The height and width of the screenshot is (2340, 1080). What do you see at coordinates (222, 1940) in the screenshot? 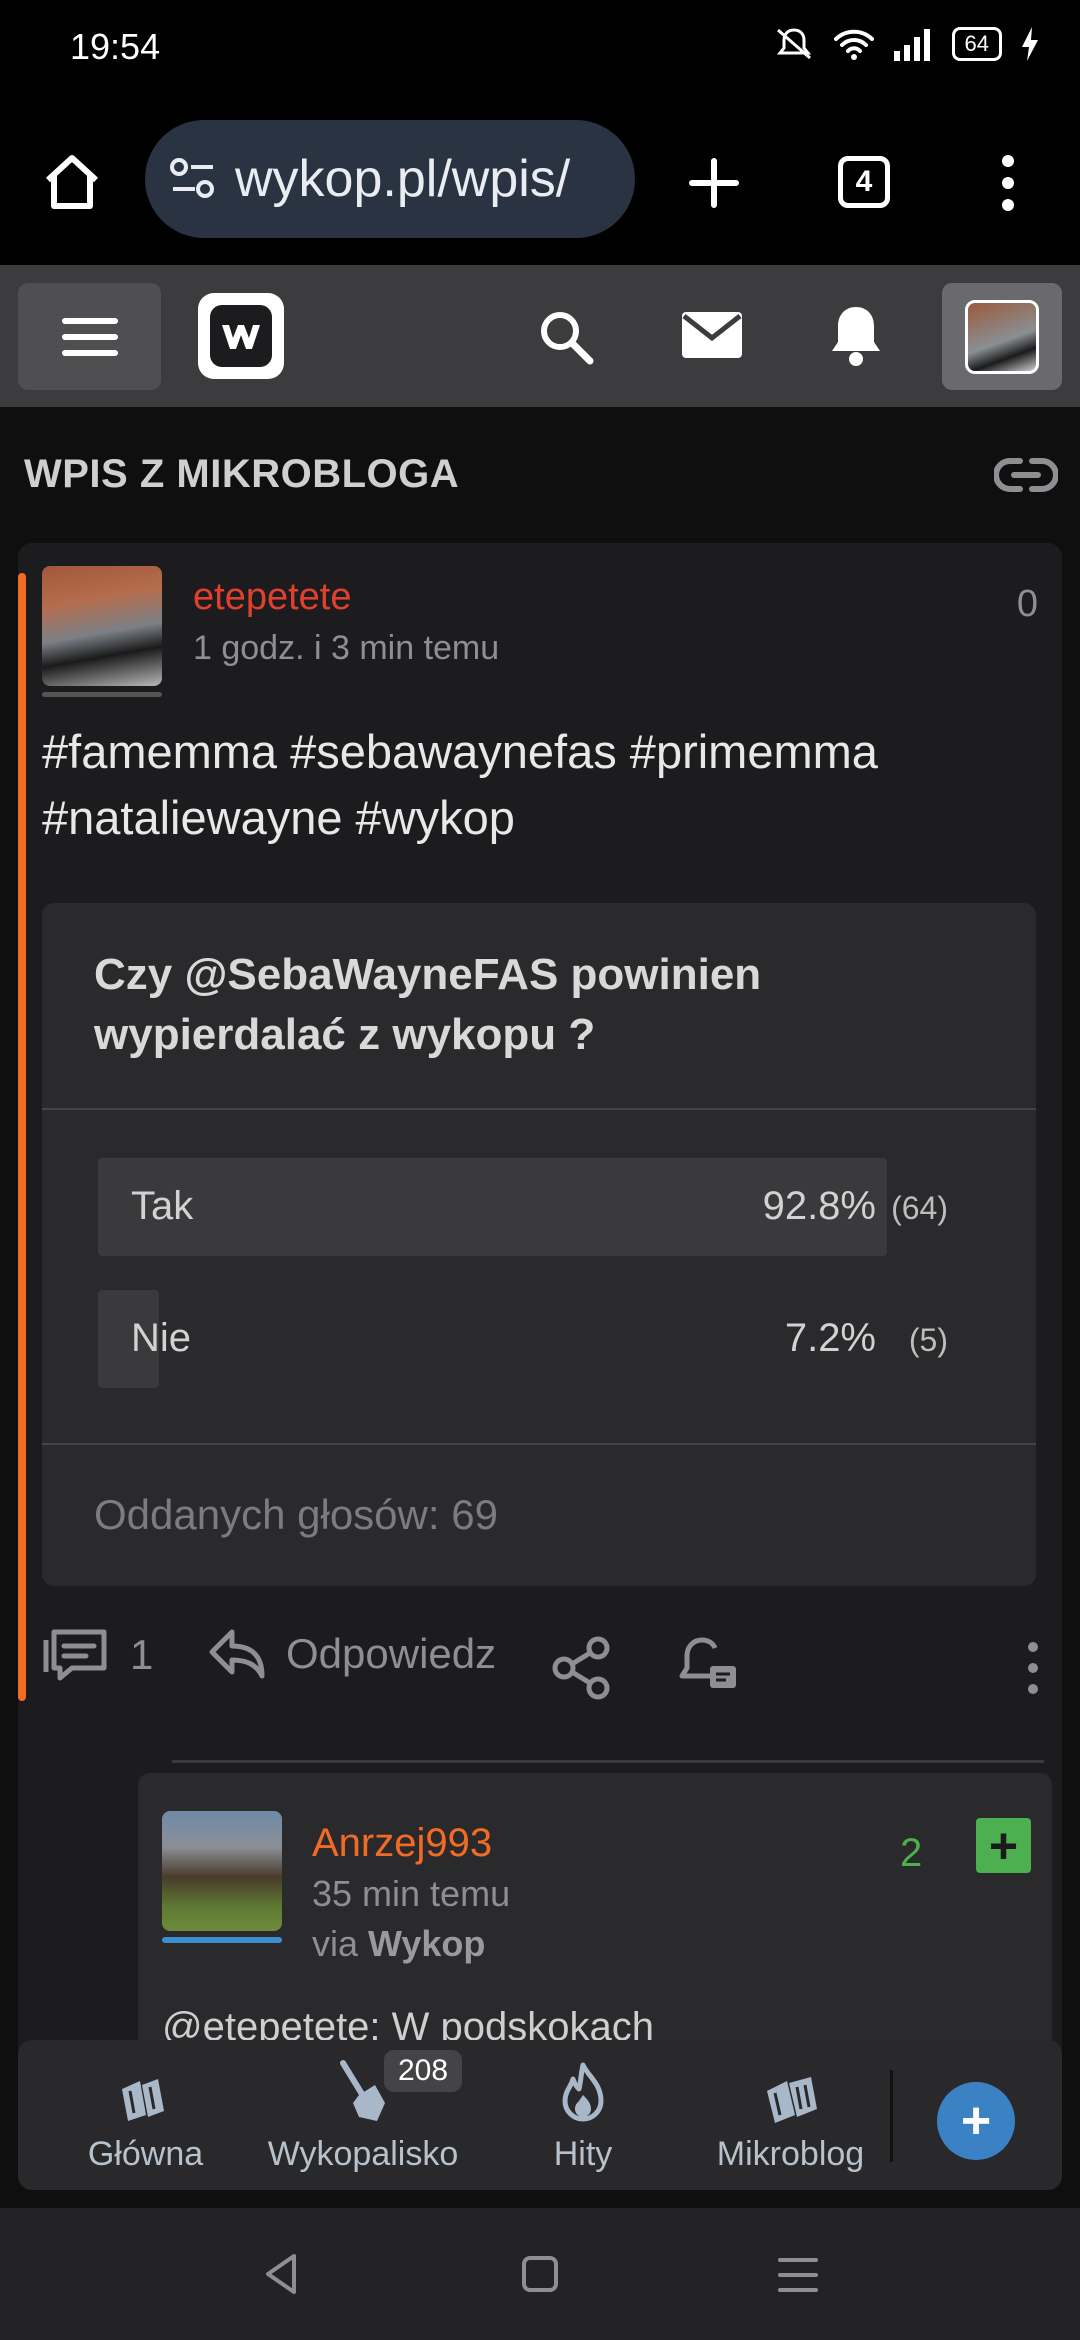
I see `reply-avatar-underline` at bounding box center [222, 1940].